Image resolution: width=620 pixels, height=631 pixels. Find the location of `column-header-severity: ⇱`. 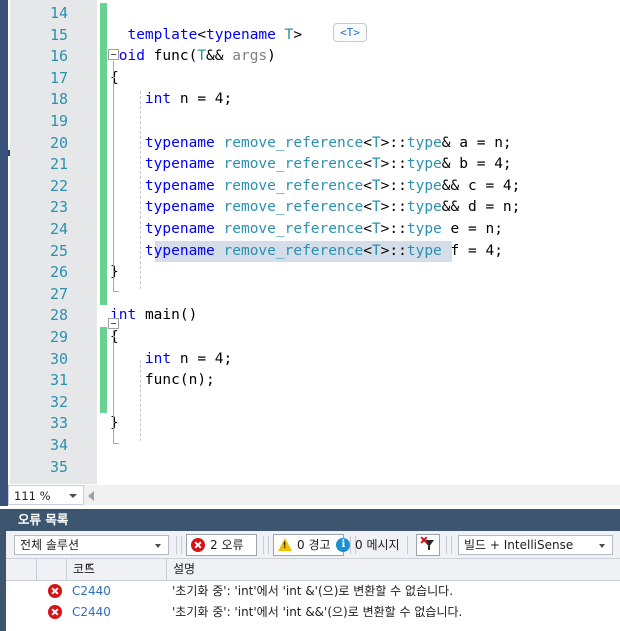

column-header-severity: ⇱ is located at coordinates (65, 569).